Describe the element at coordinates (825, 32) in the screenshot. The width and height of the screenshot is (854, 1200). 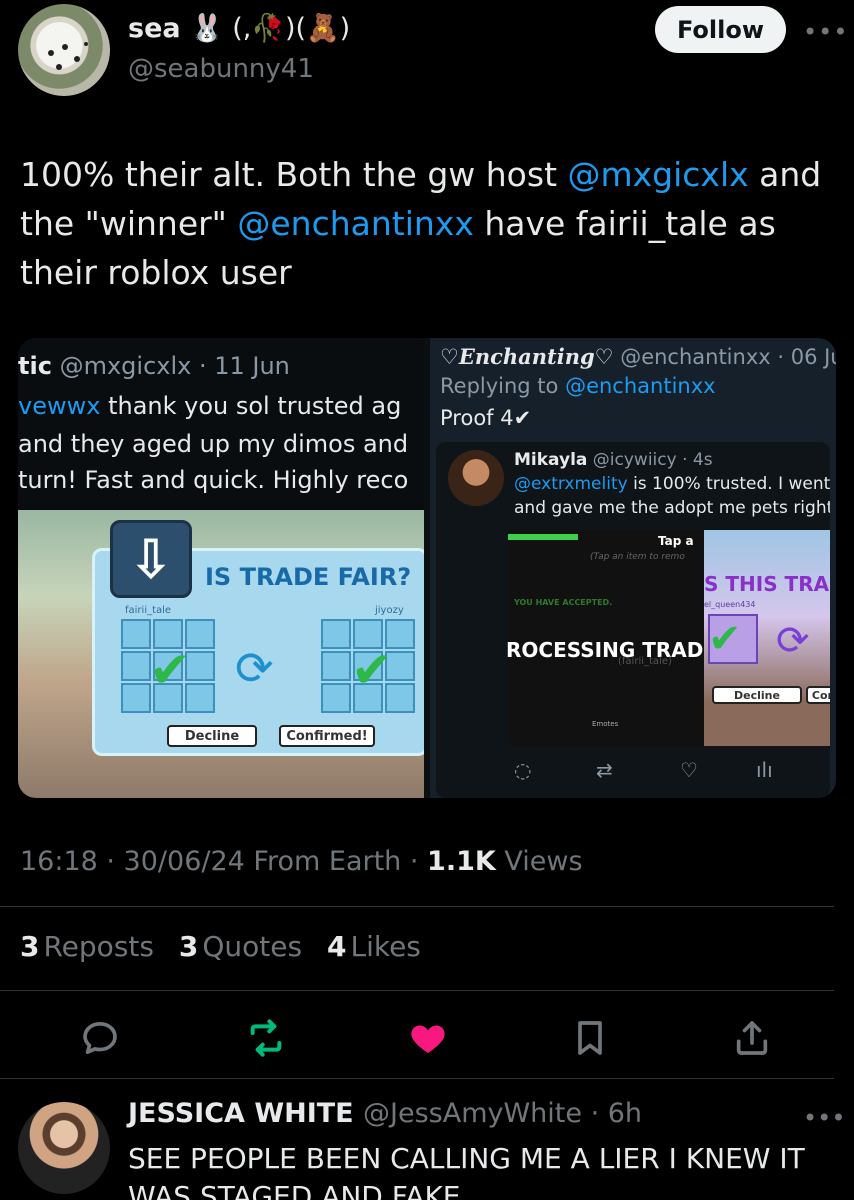
I see `more-options-icon: •••` at that location.